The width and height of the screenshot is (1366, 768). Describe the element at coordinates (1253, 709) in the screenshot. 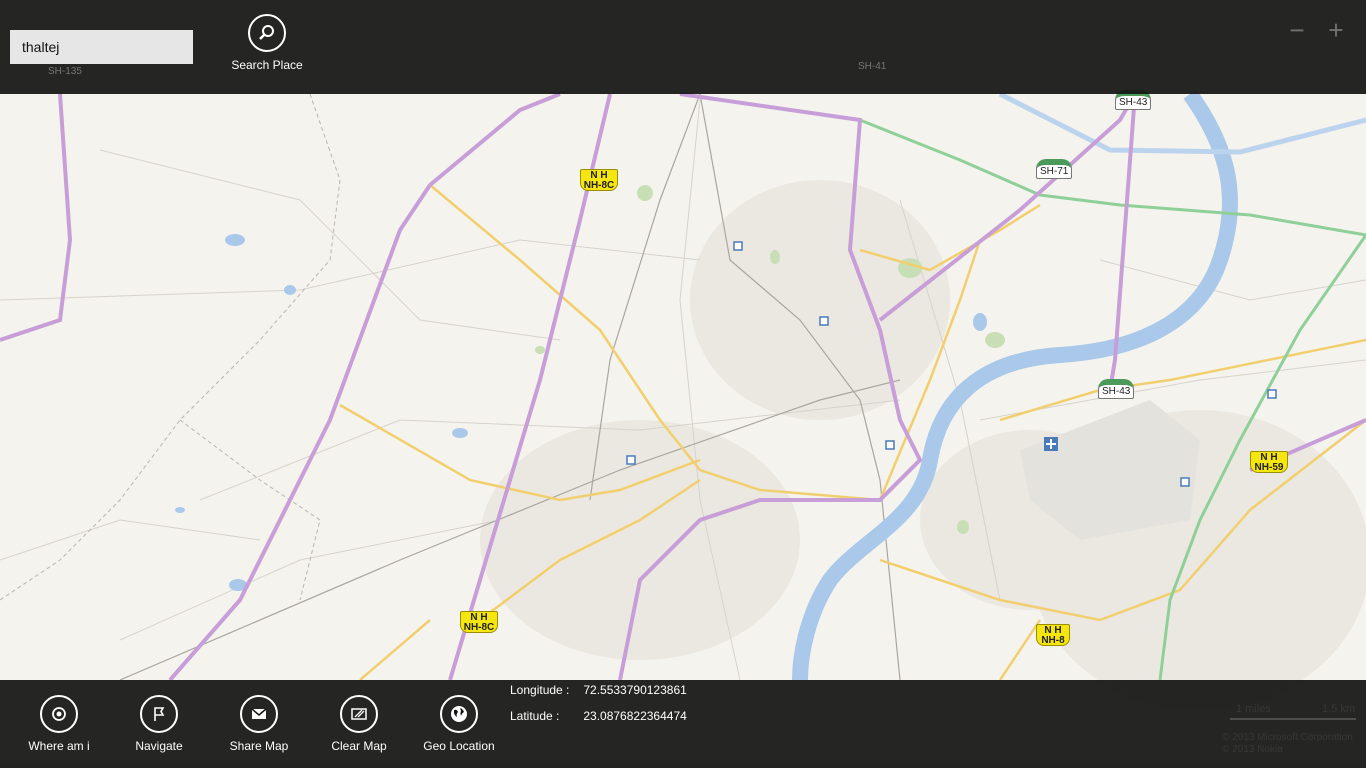

I see `scale-miles: 1 miles` at that location.